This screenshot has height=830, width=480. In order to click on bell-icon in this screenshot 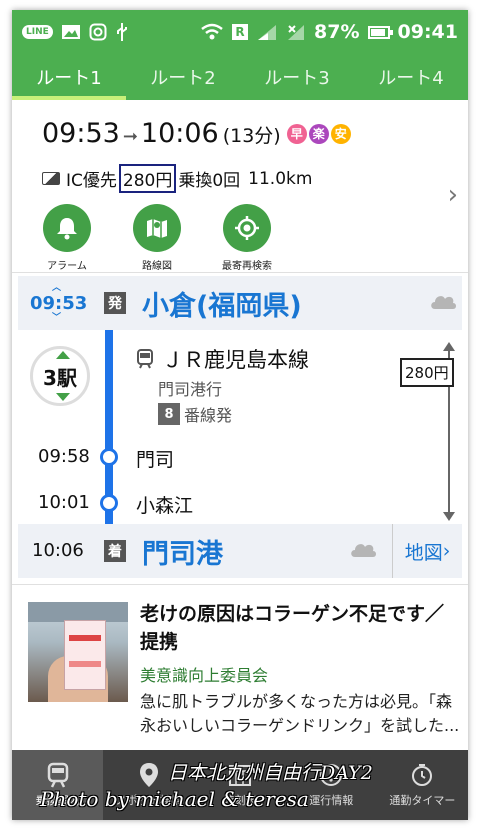, I will do `click(67, 228)`.